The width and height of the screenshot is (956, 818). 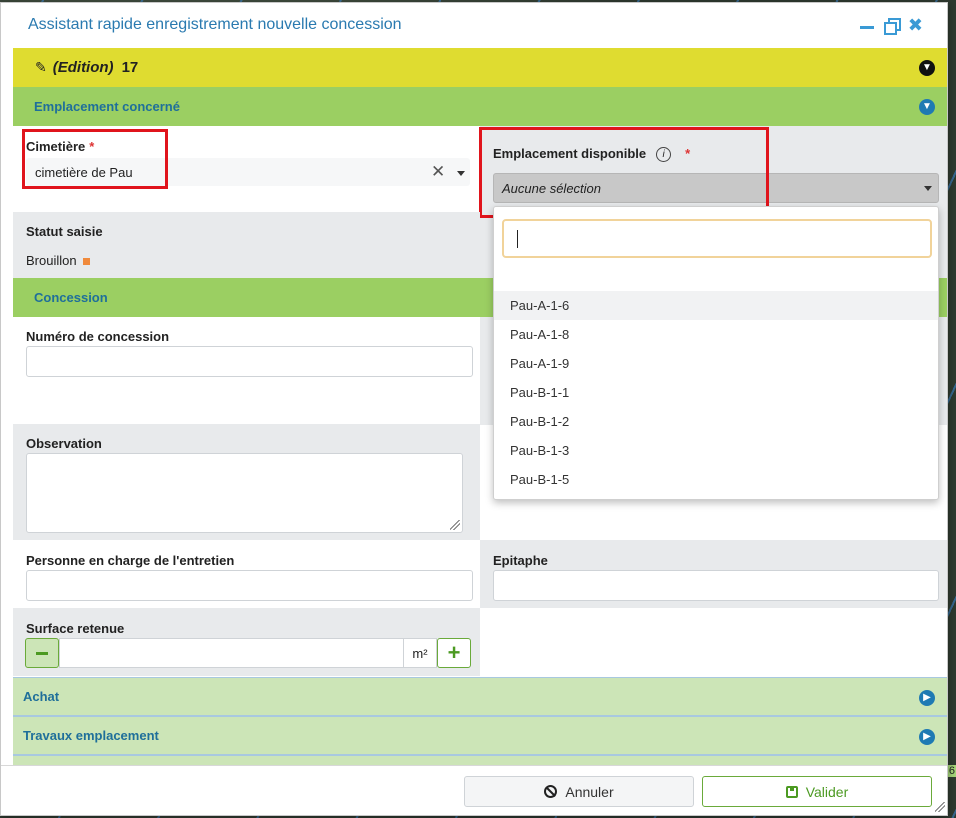 What do you see at coordinates (915, 25) in the screenshot?
I see `close-icon: ✖` at bounding box center [915, 25].